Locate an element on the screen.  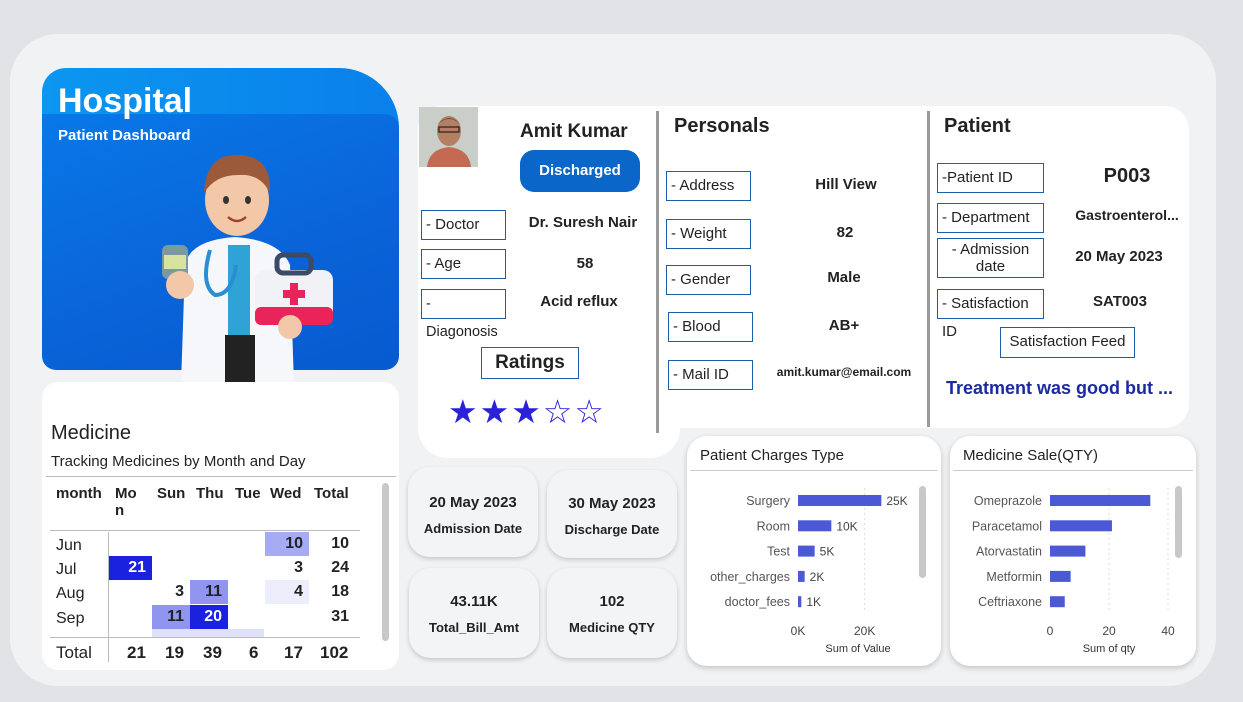
page-title: Hospital is located at coordinates (125, 101).